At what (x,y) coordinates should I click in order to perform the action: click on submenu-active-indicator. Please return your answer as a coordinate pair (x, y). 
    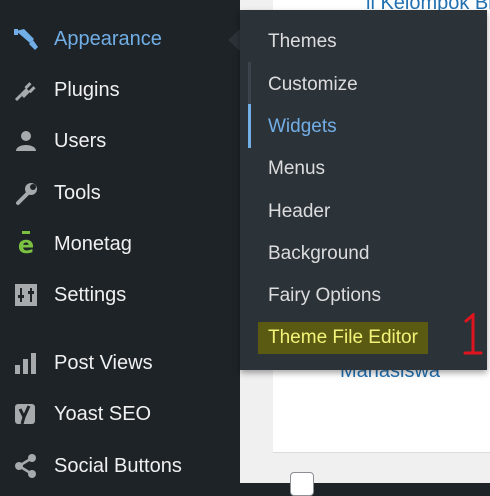
    Looking at the image, I should click on (249, 126).